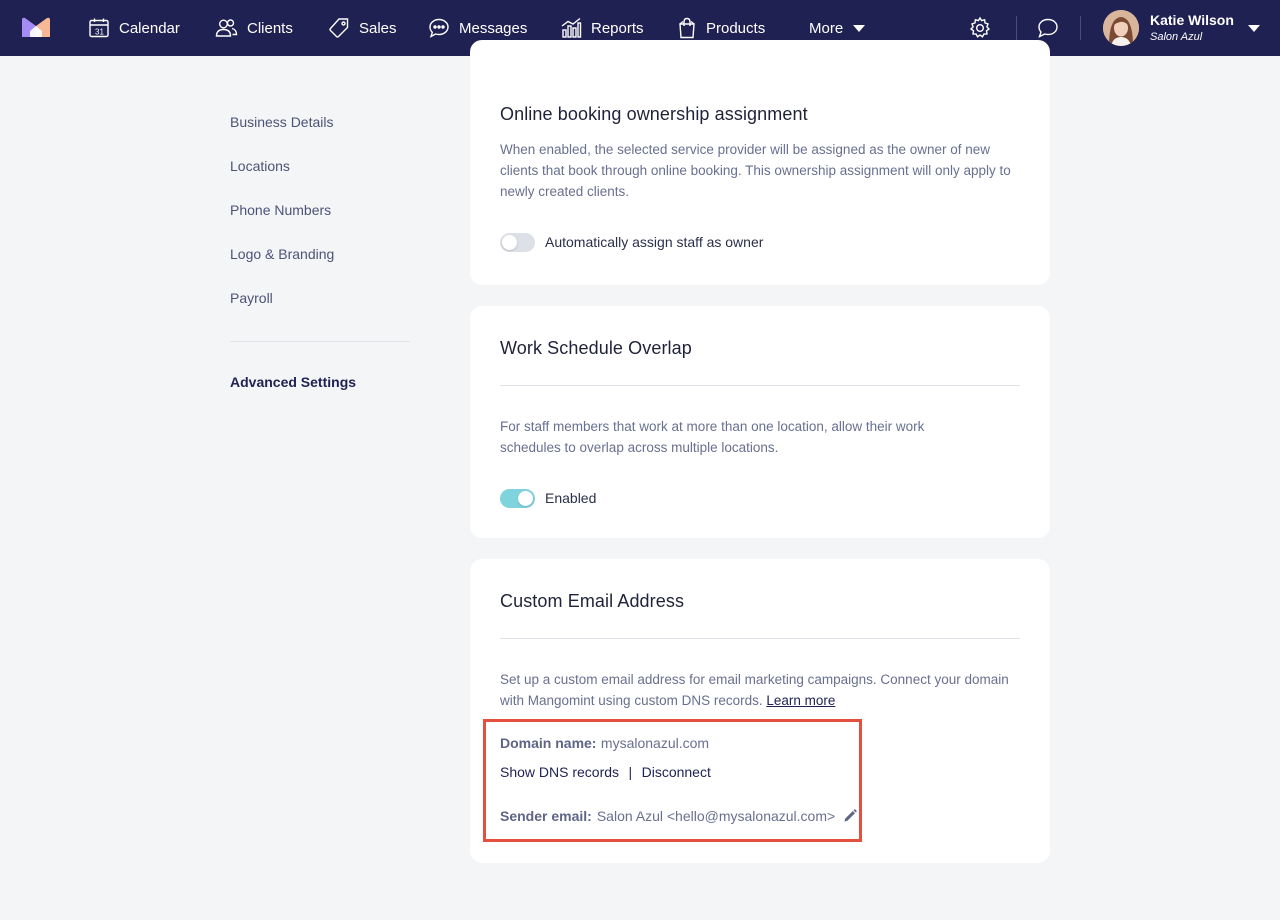 The height and width of the screenshot is (920, 1280). What do you see at coordinates (320, 310) in the screenshot?
I see `sidebar-item-payroll: Payroll` at bounding box center [320, 310].